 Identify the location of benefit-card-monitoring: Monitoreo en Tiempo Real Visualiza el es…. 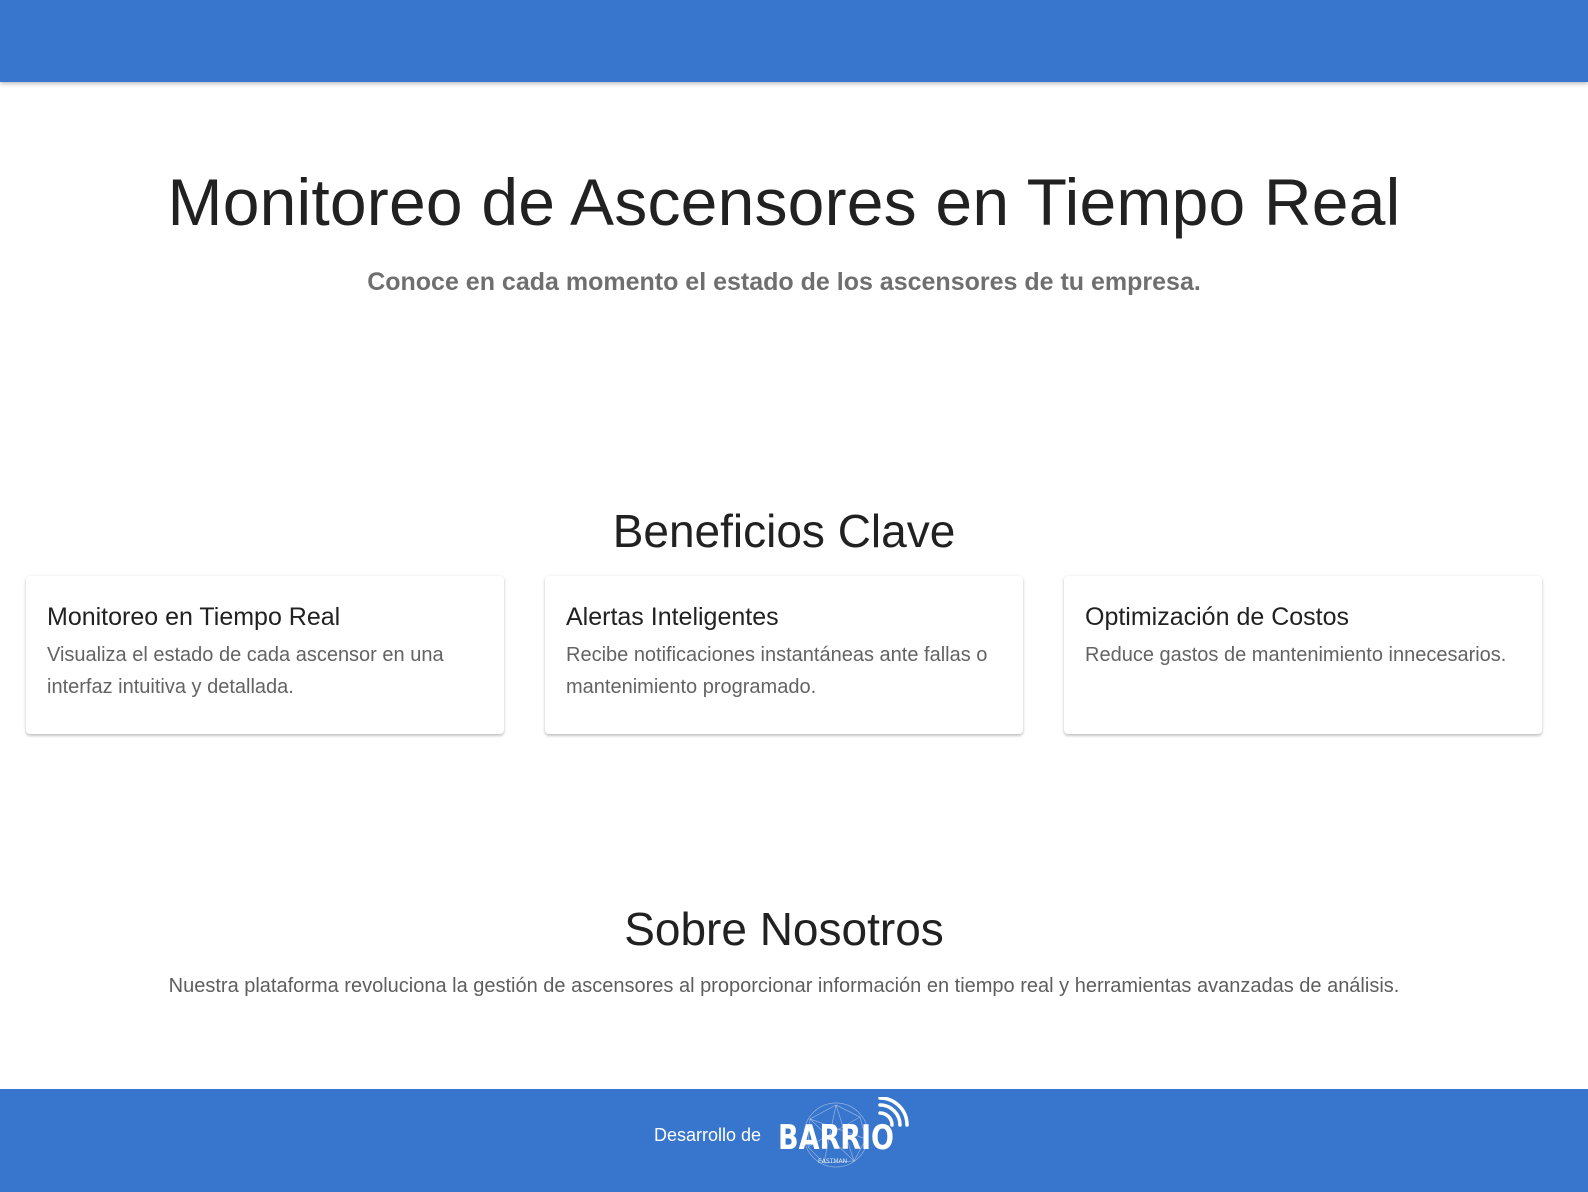
(265, 655).